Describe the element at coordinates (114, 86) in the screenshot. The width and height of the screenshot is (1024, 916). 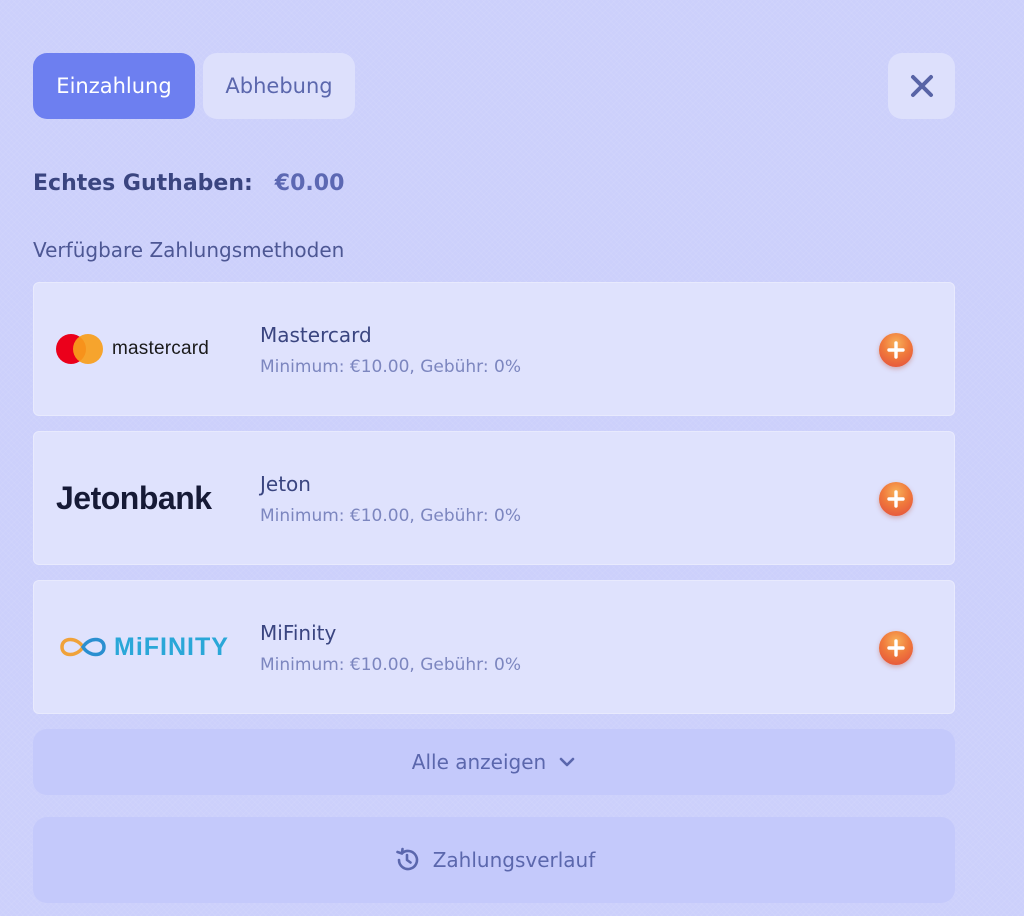
I see `tab-einzahlung: Einzahlung` at that location.